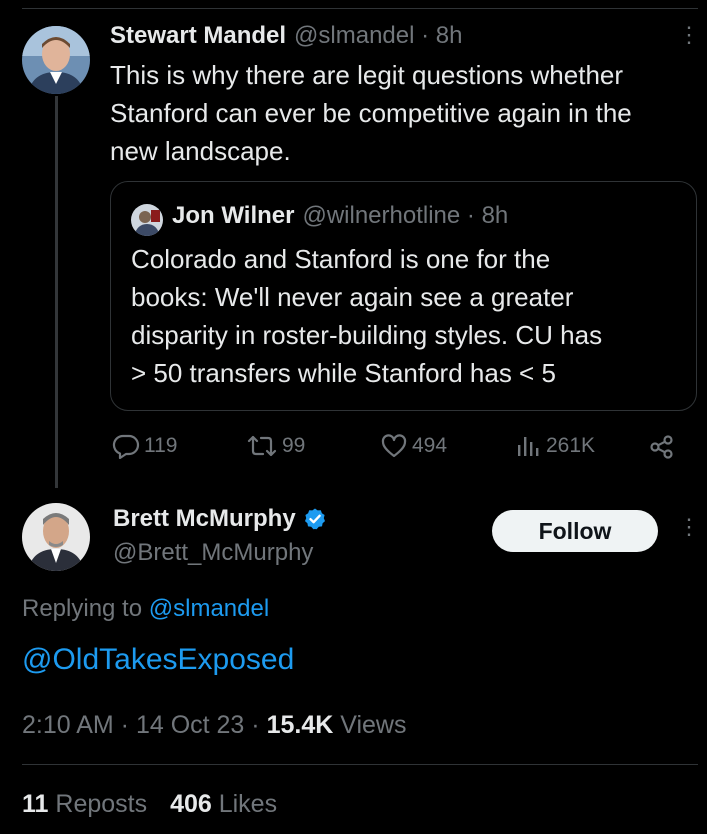 This screenshot has height=834, width=707. Describe the element at coordinates (314, 519) in the screenshot. I see `verified-badge-icon` at that location.